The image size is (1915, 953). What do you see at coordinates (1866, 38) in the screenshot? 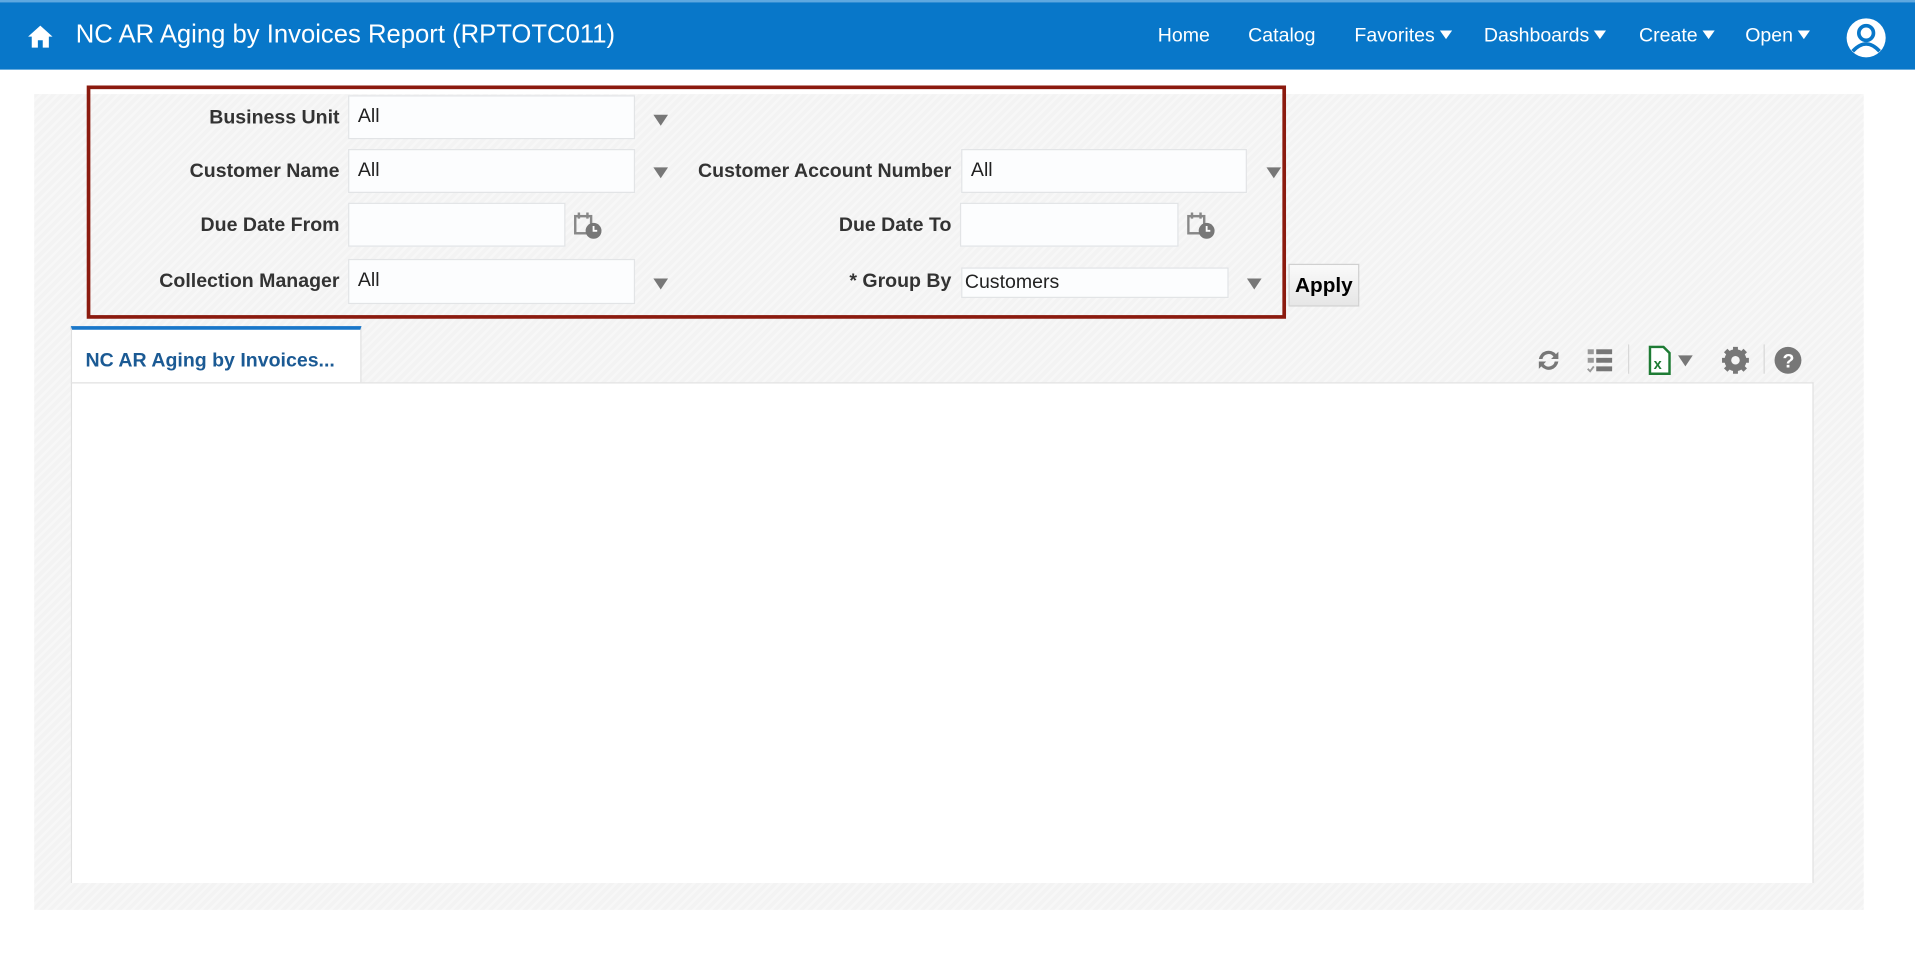
I see `user-avatar-icon` at bounding box center [1866, 38].